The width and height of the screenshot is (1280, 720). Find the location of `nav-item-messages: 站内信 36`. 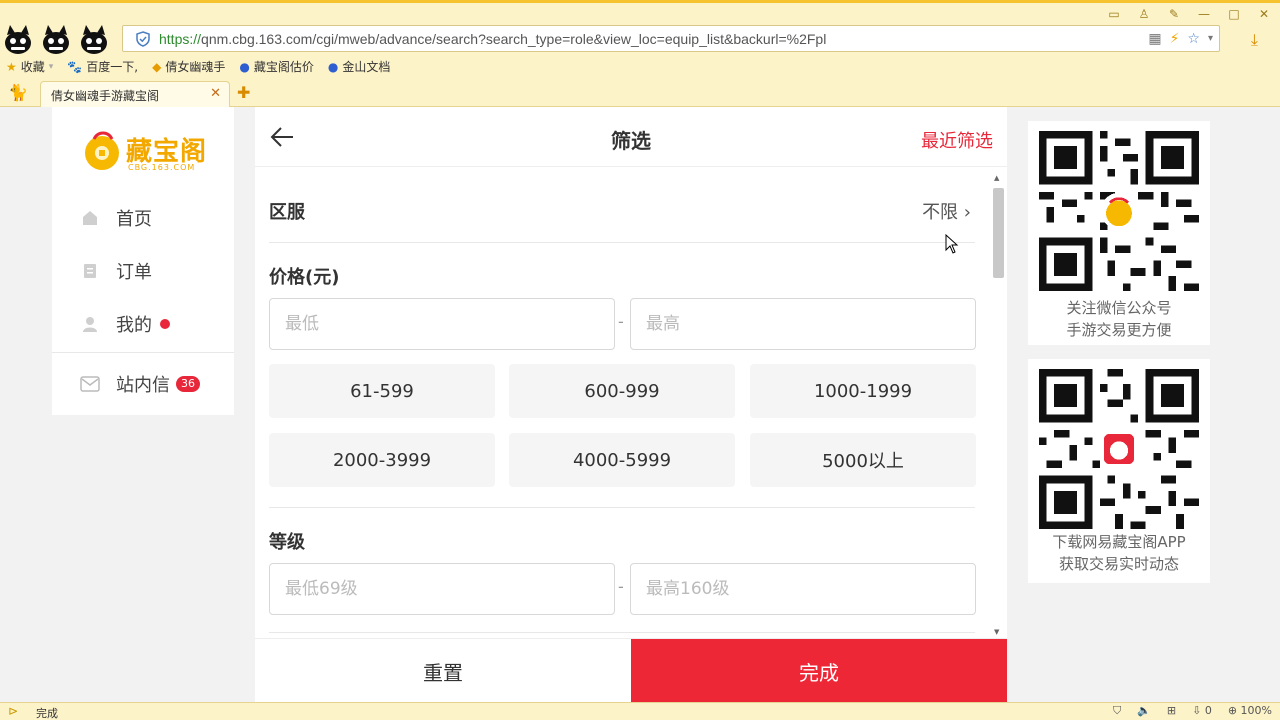

nav-item-messages: 站内信 36 is located at coordinates (140, 384).